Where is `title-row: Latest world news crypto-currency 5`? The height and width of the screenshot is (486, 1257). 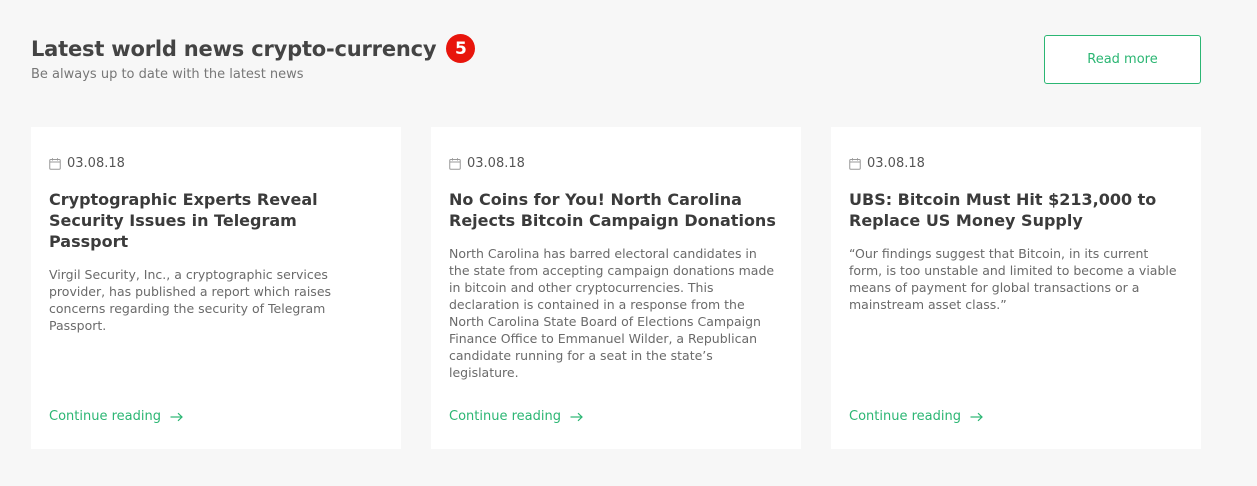 title-row: Latest world news crypto-currency 5 is located at coordinates (616, 48).